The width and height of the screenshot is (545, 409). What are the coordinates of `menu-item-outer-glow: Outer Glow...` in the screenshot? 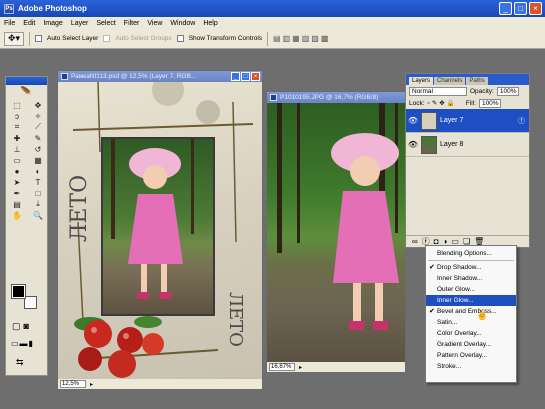 It's located at (471, 289).